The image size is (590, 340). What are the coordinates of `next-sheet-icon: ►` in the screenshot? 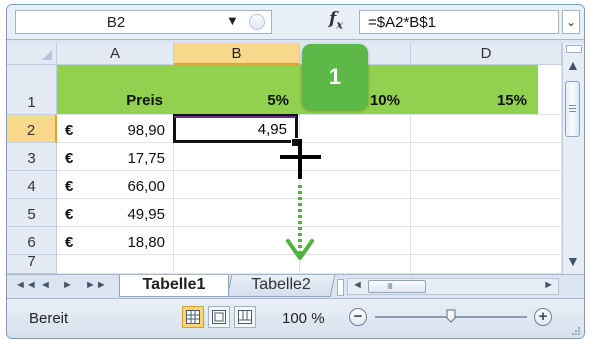 It's located at (67, 285).